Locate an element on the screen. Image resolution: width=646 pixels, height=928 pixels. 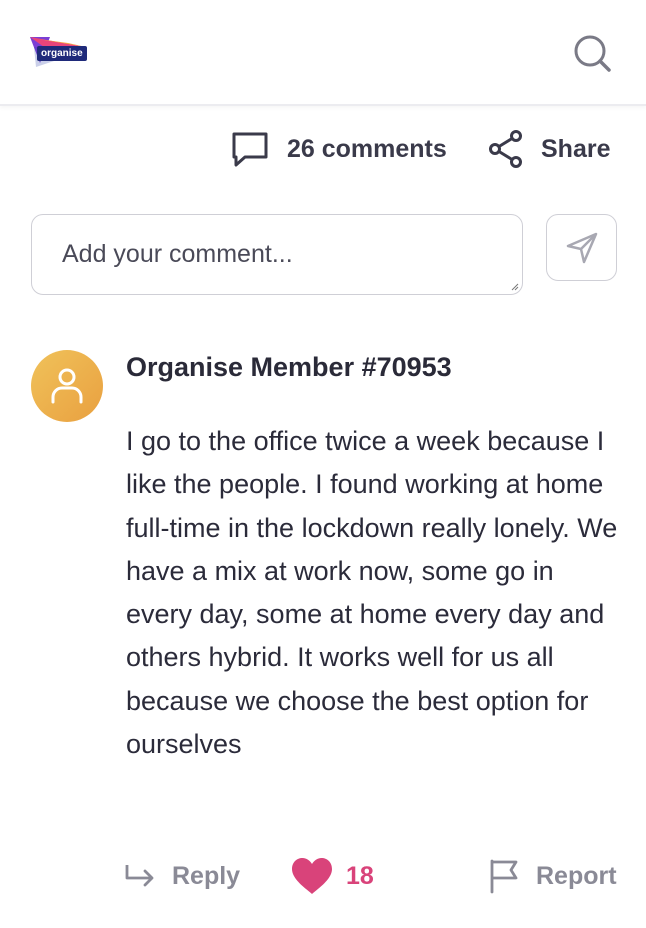
app-header: organise is located at coordinates (323, 53).